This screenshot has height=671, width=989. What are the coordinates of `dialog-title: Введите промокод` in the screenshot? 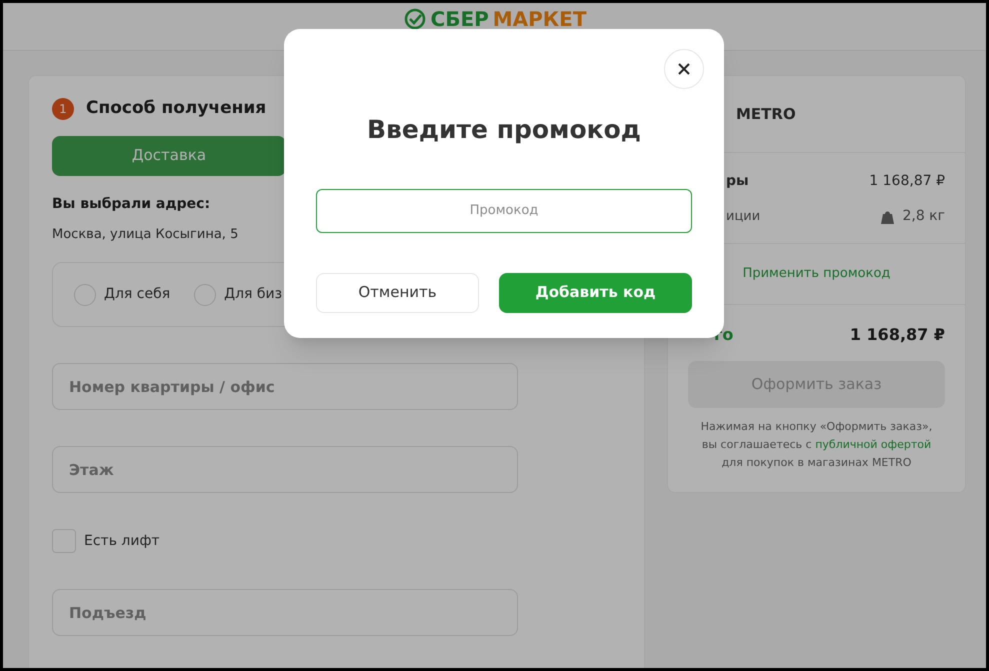 It's located at (504, 130).